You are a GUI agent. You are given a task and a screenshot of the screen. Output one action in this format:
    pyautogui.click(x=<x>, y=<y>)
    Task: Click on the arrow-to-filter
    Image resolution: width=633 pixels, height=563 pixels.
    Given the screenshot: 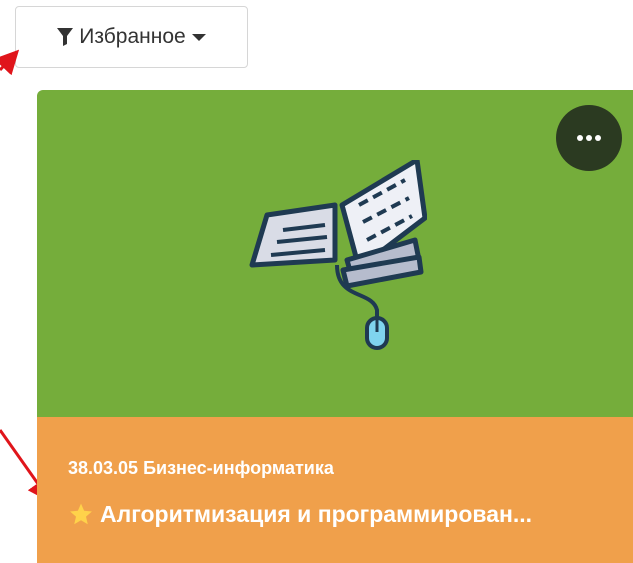 What is the action you would take?
    pyautogui.click(x=10, y=62)
    